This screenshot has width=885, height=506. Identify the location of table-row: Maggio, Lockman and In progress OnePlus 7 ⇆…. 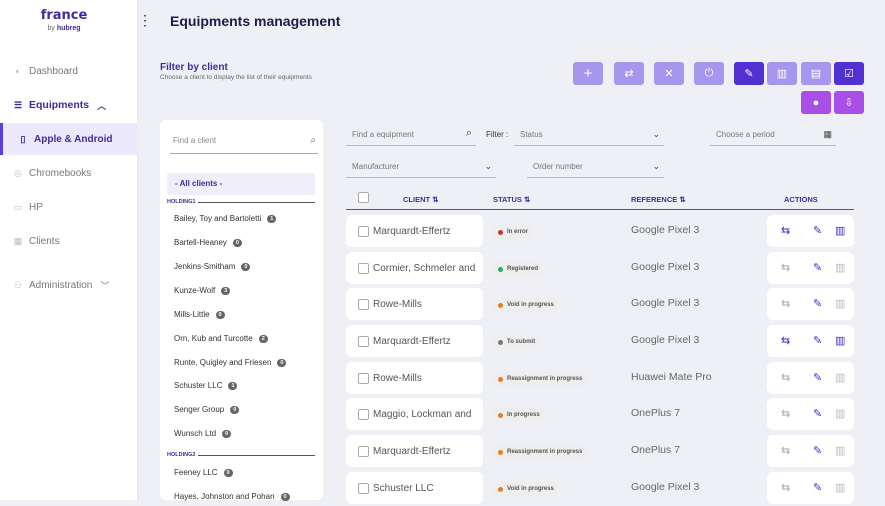
(600, 415).